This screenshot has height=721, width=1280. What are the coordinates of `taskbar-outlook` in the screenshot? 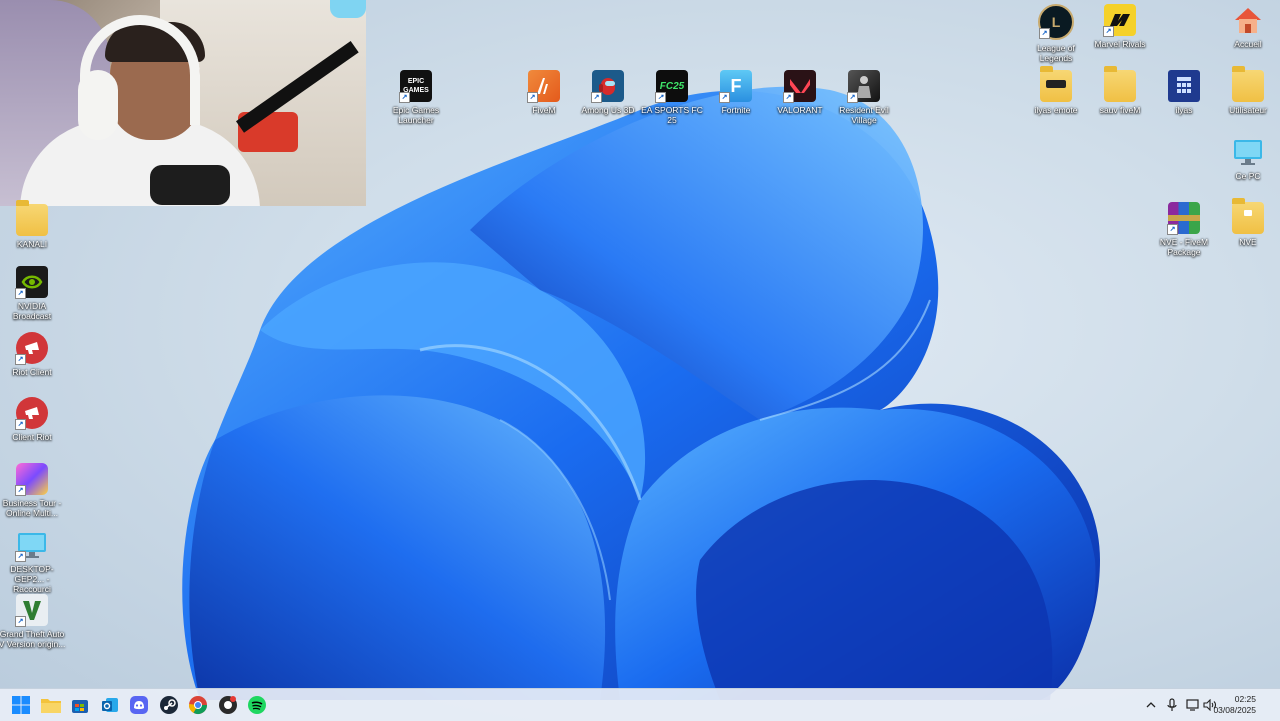 It's located at (110, 705).